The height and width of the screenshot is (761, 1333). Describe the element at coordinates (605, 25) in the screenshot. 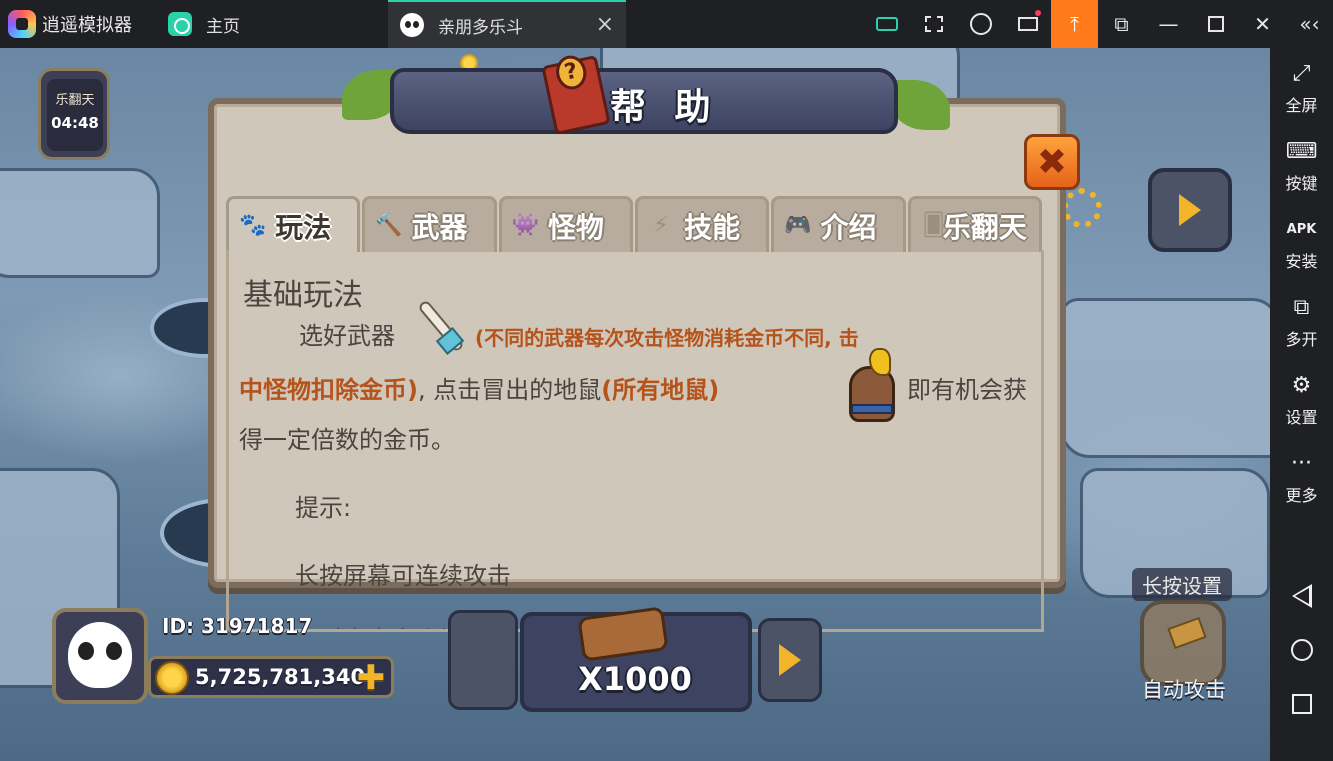

I see `tab-close-icon: ×` at that location.